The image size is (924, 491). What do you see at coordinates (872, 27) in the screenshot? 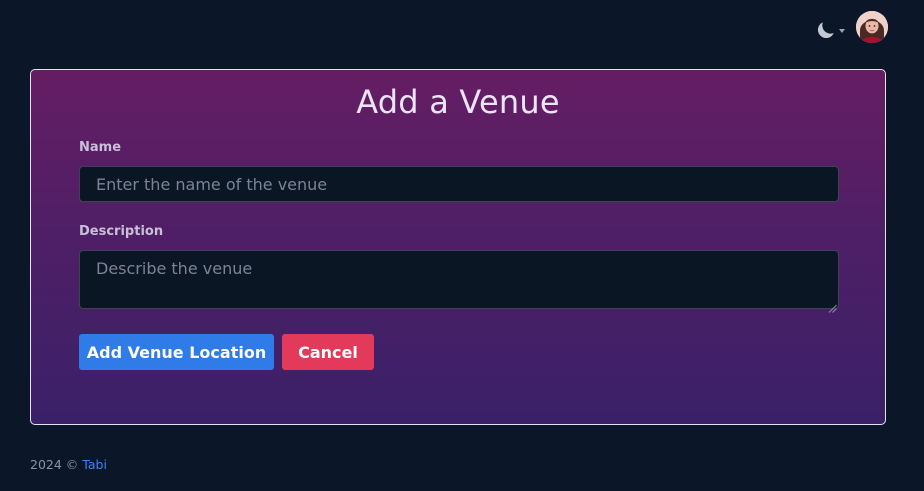
I see `avatar` at bounding box center [872, 27].